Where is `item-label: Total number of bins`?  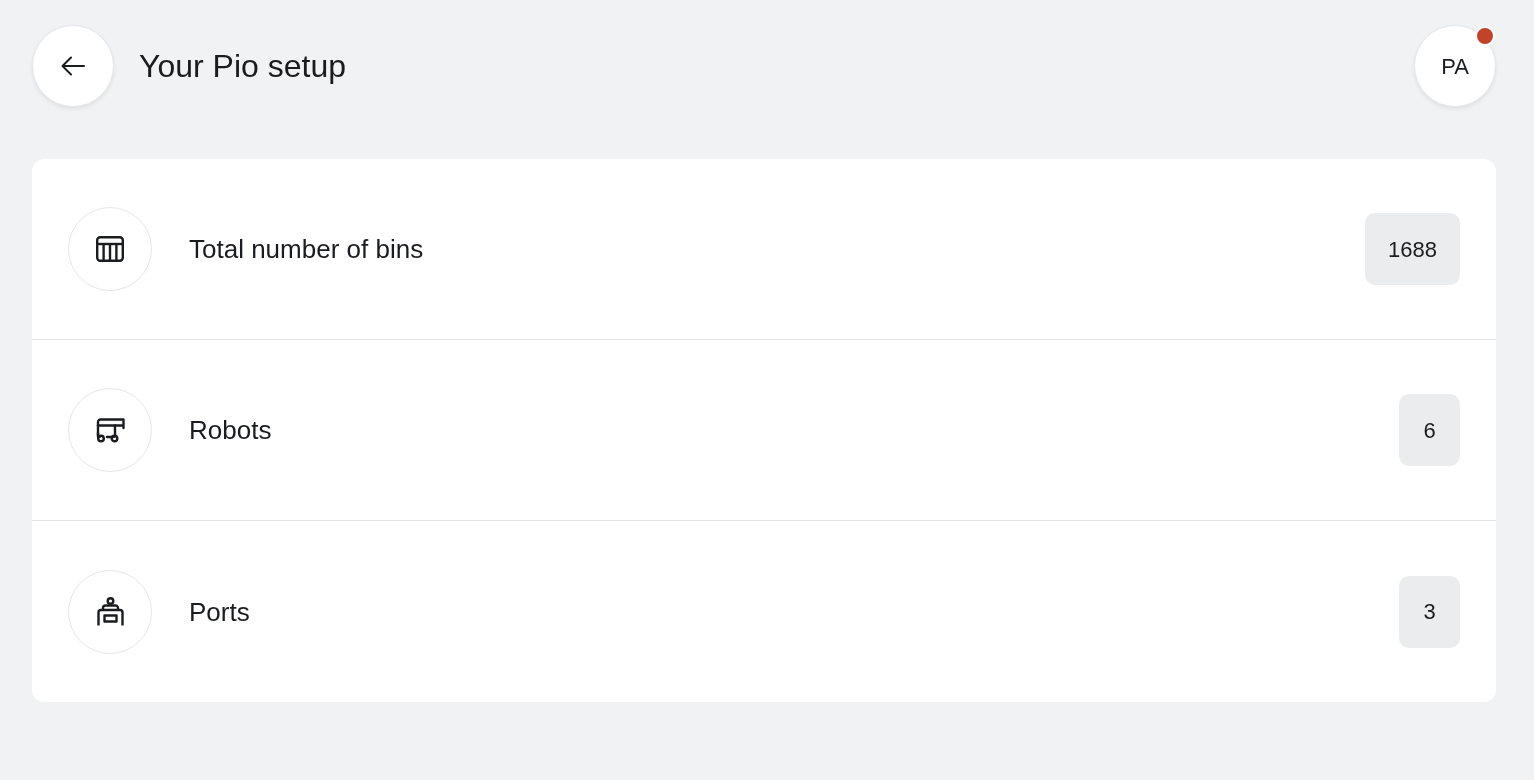
item-label: Total number of bins is located at coordinates (306, 249).